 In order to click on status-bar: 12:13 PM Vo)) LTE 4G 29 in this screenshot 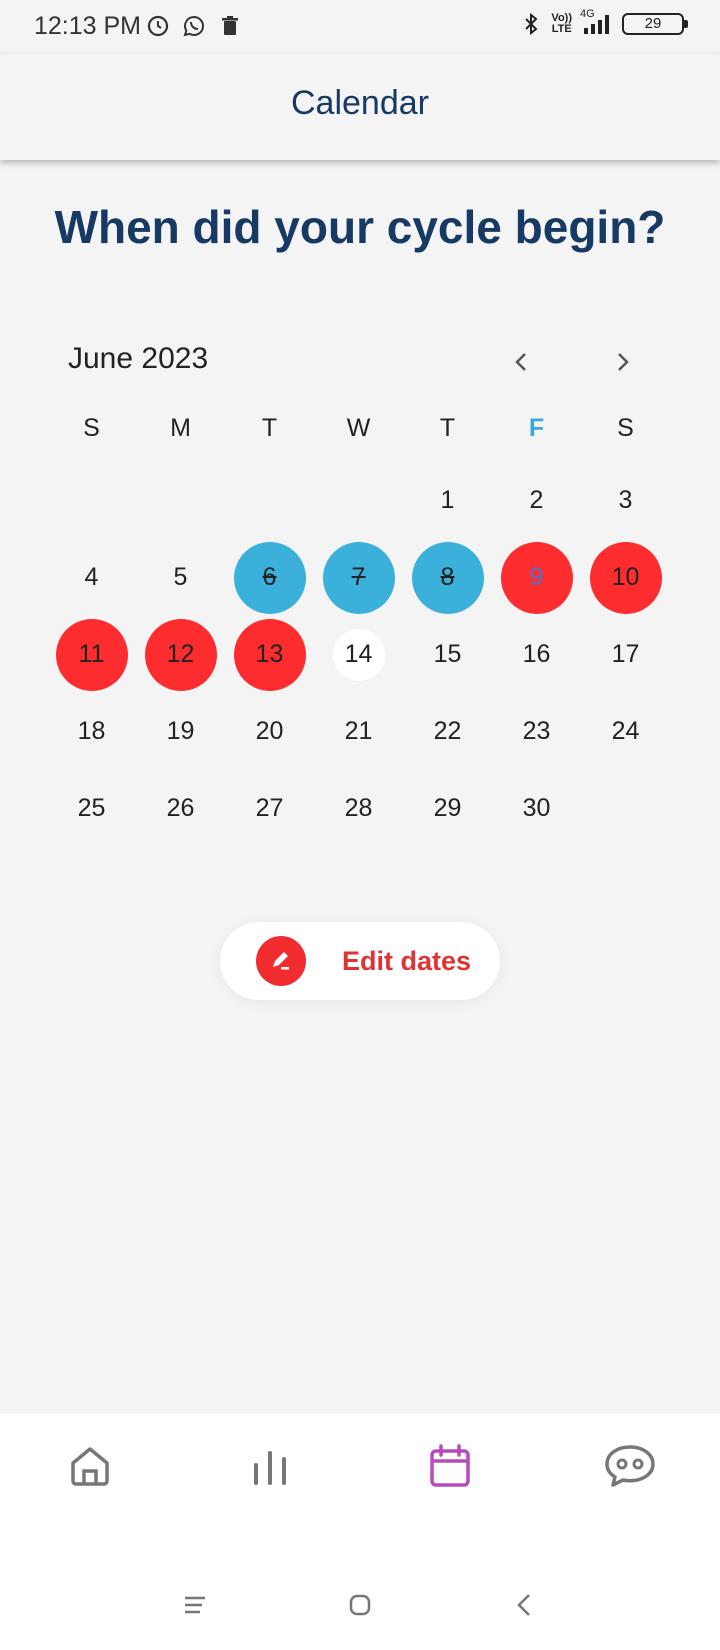, I will do `click(360, 27)`.